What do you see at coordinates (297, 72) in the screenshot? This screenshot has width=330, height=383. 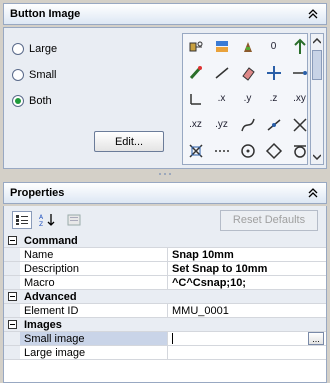 I see `arrow-point-icon` at bounding box center [297, 72].